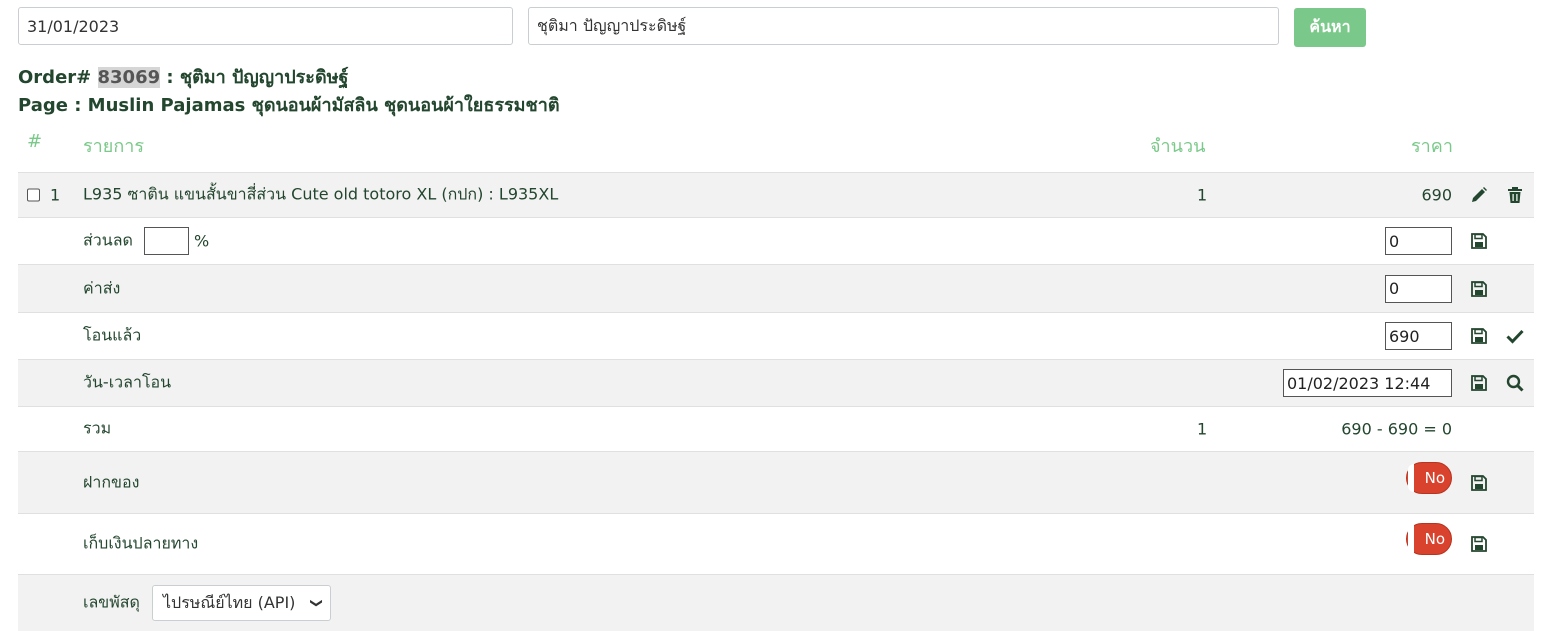  What do you see at coordinates (265, 26) in the screenshot?
I see `date-input` at bounding box center [265, 26].